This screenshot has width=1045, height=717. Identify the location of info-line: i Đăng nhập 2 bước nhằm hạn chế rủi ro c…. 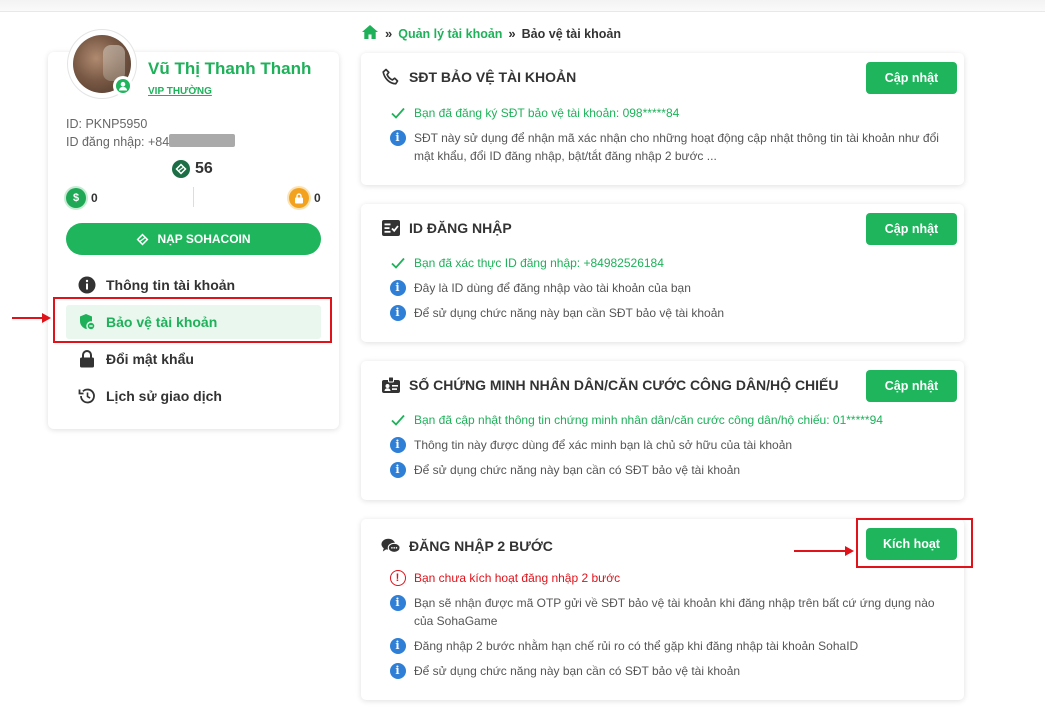
(668, 646).